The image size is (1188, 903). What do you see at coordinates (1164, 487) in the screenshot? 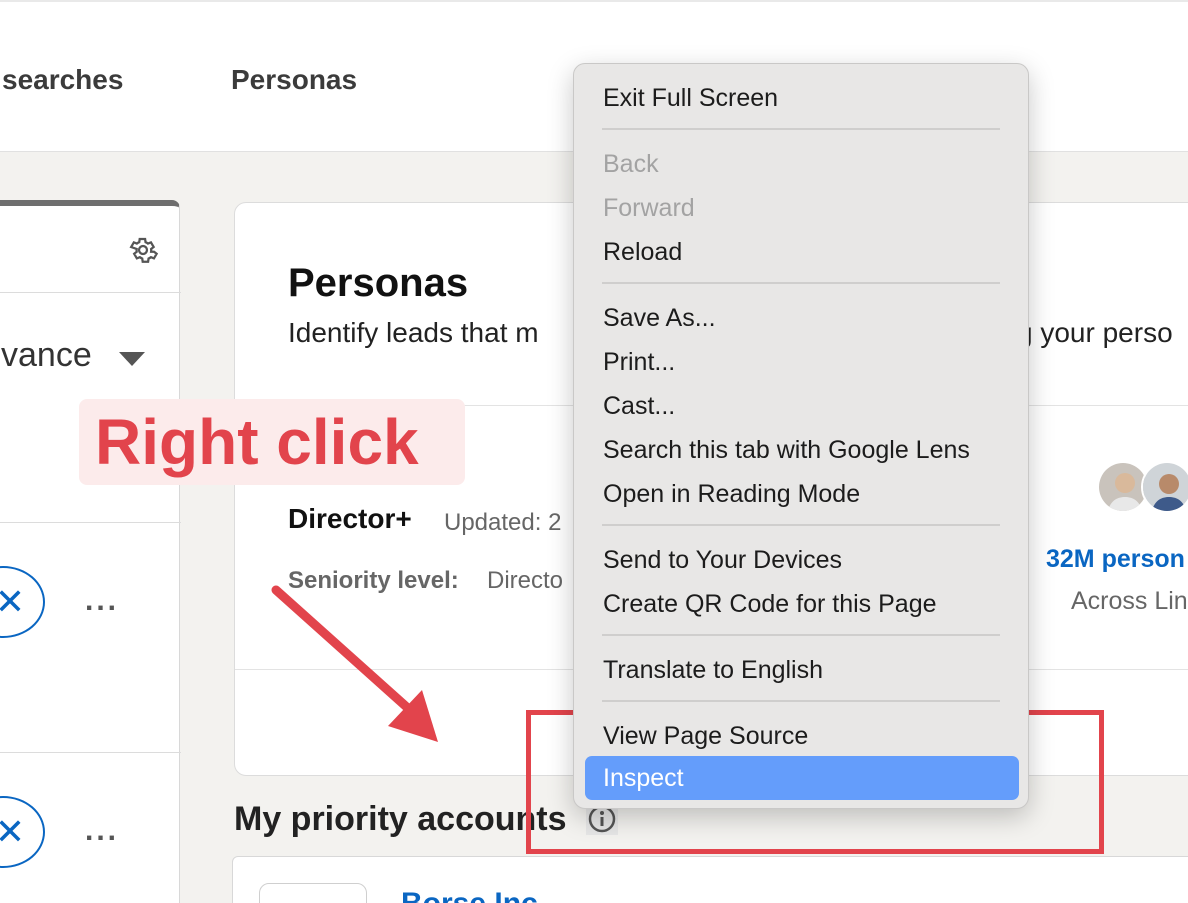
I see `avatar` at bounding box center [1164, 487].